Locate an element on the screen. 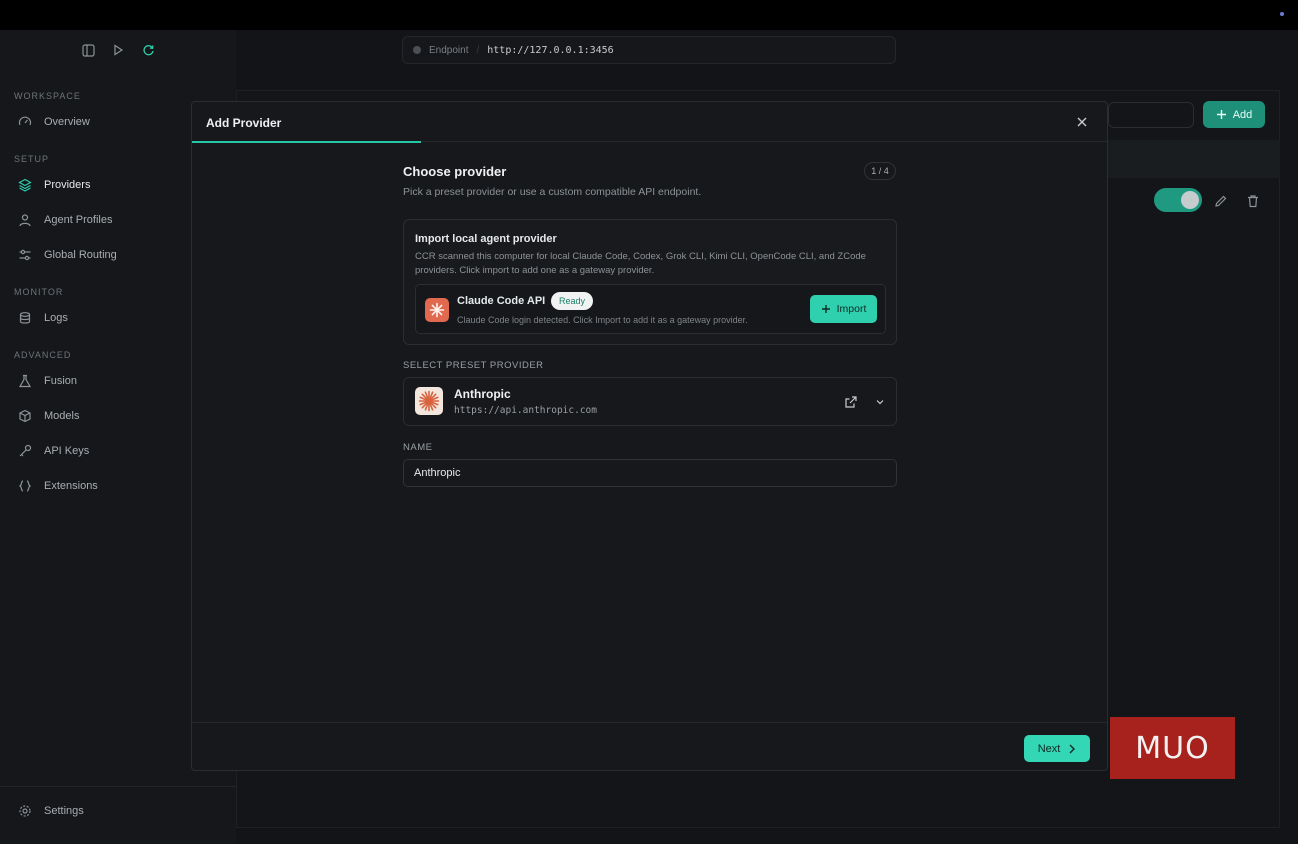 The width and height of the screenshot is (1298, 844). watermark-text: MUO is located at coordinates (1172, 748).